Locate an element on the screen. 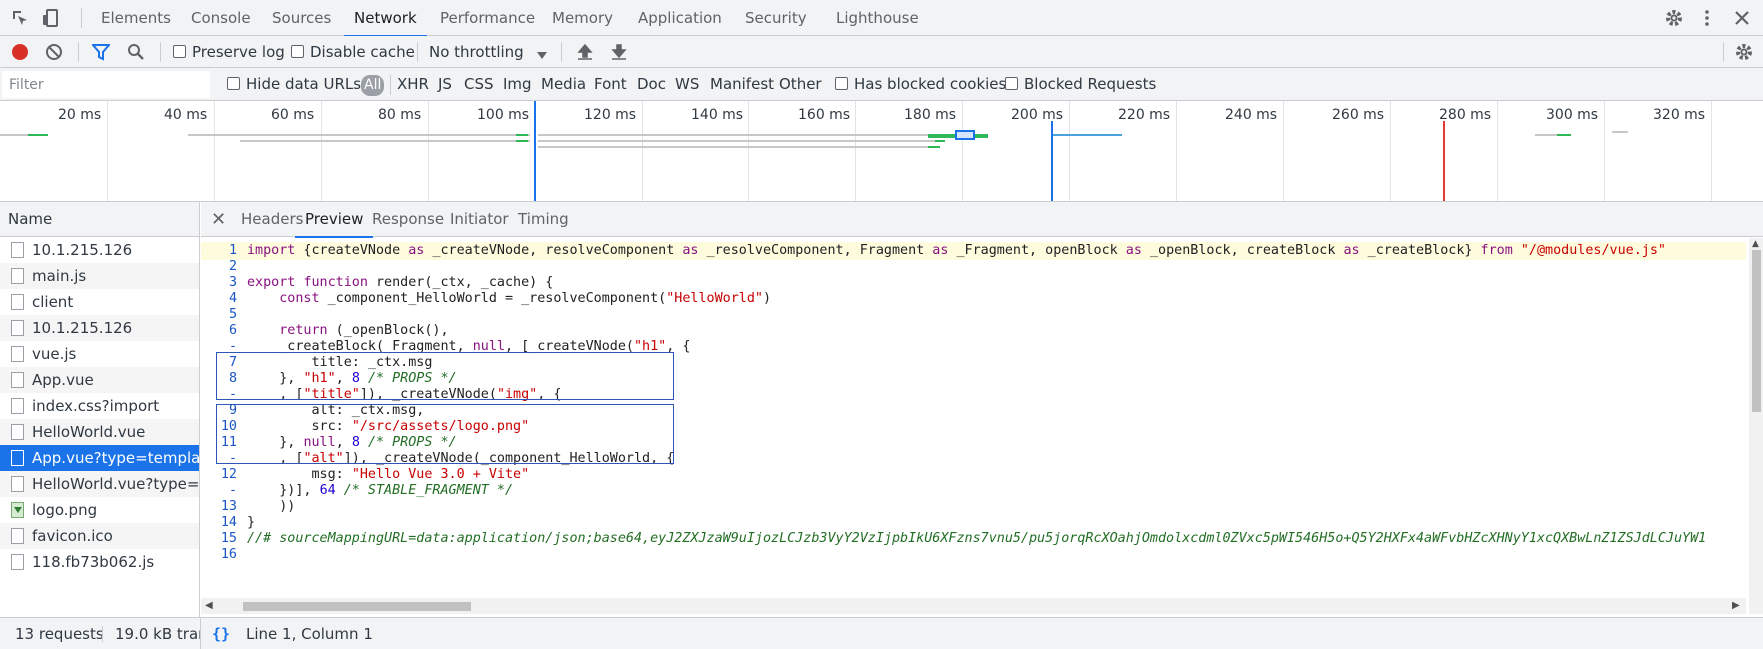 This screenshot has height=649, width=1763. vertical-scrollbar: ▲ is located at coordinates (1756, 426).